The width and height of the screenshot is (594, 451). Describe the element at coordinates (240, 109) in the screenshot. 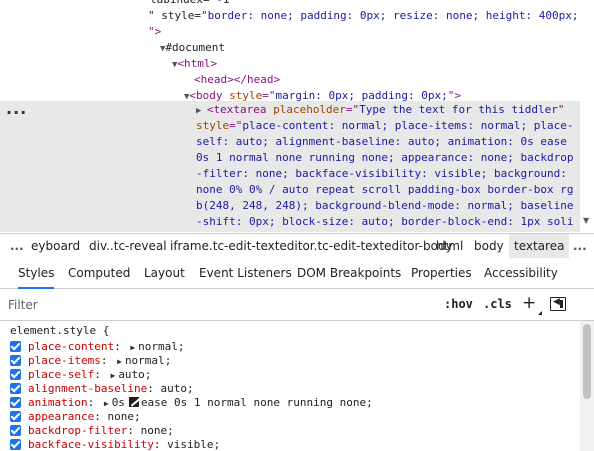

I see `dom-token: <textarea` at that location.